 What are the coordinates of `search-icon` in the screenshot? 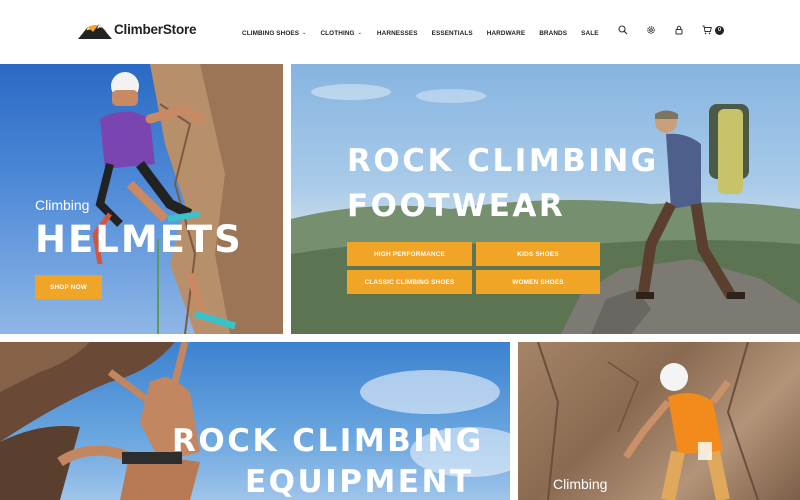 It's located at (623, 30).